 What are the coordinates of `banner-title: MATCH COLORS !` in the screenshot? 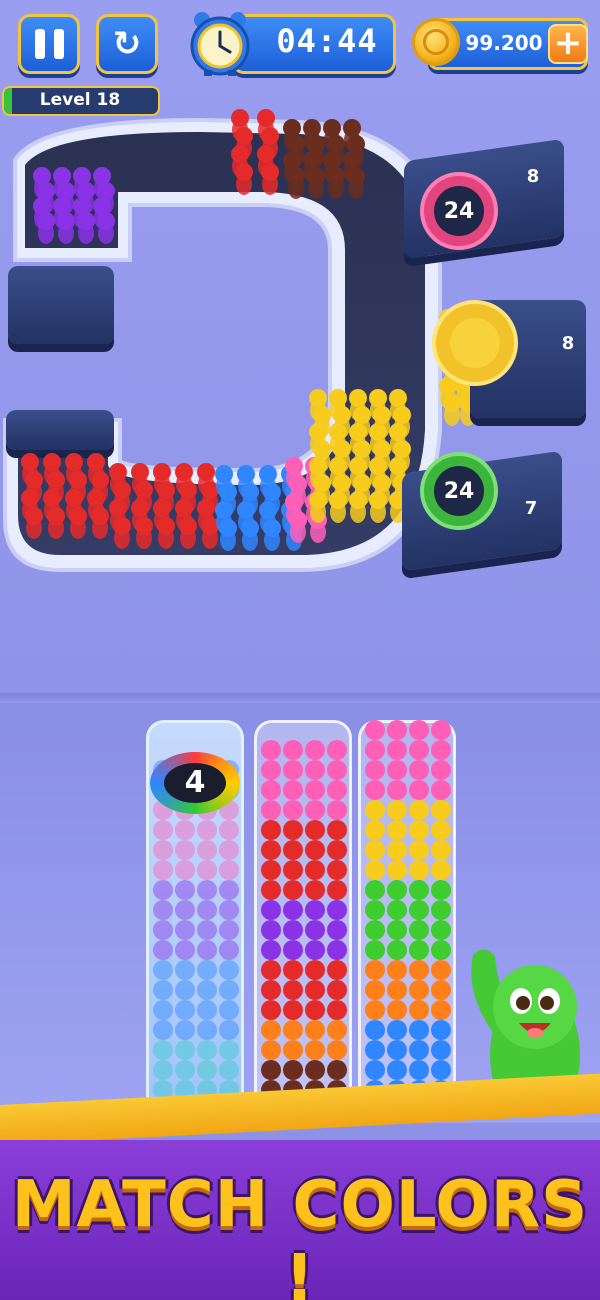 It's located at (300, 1234).